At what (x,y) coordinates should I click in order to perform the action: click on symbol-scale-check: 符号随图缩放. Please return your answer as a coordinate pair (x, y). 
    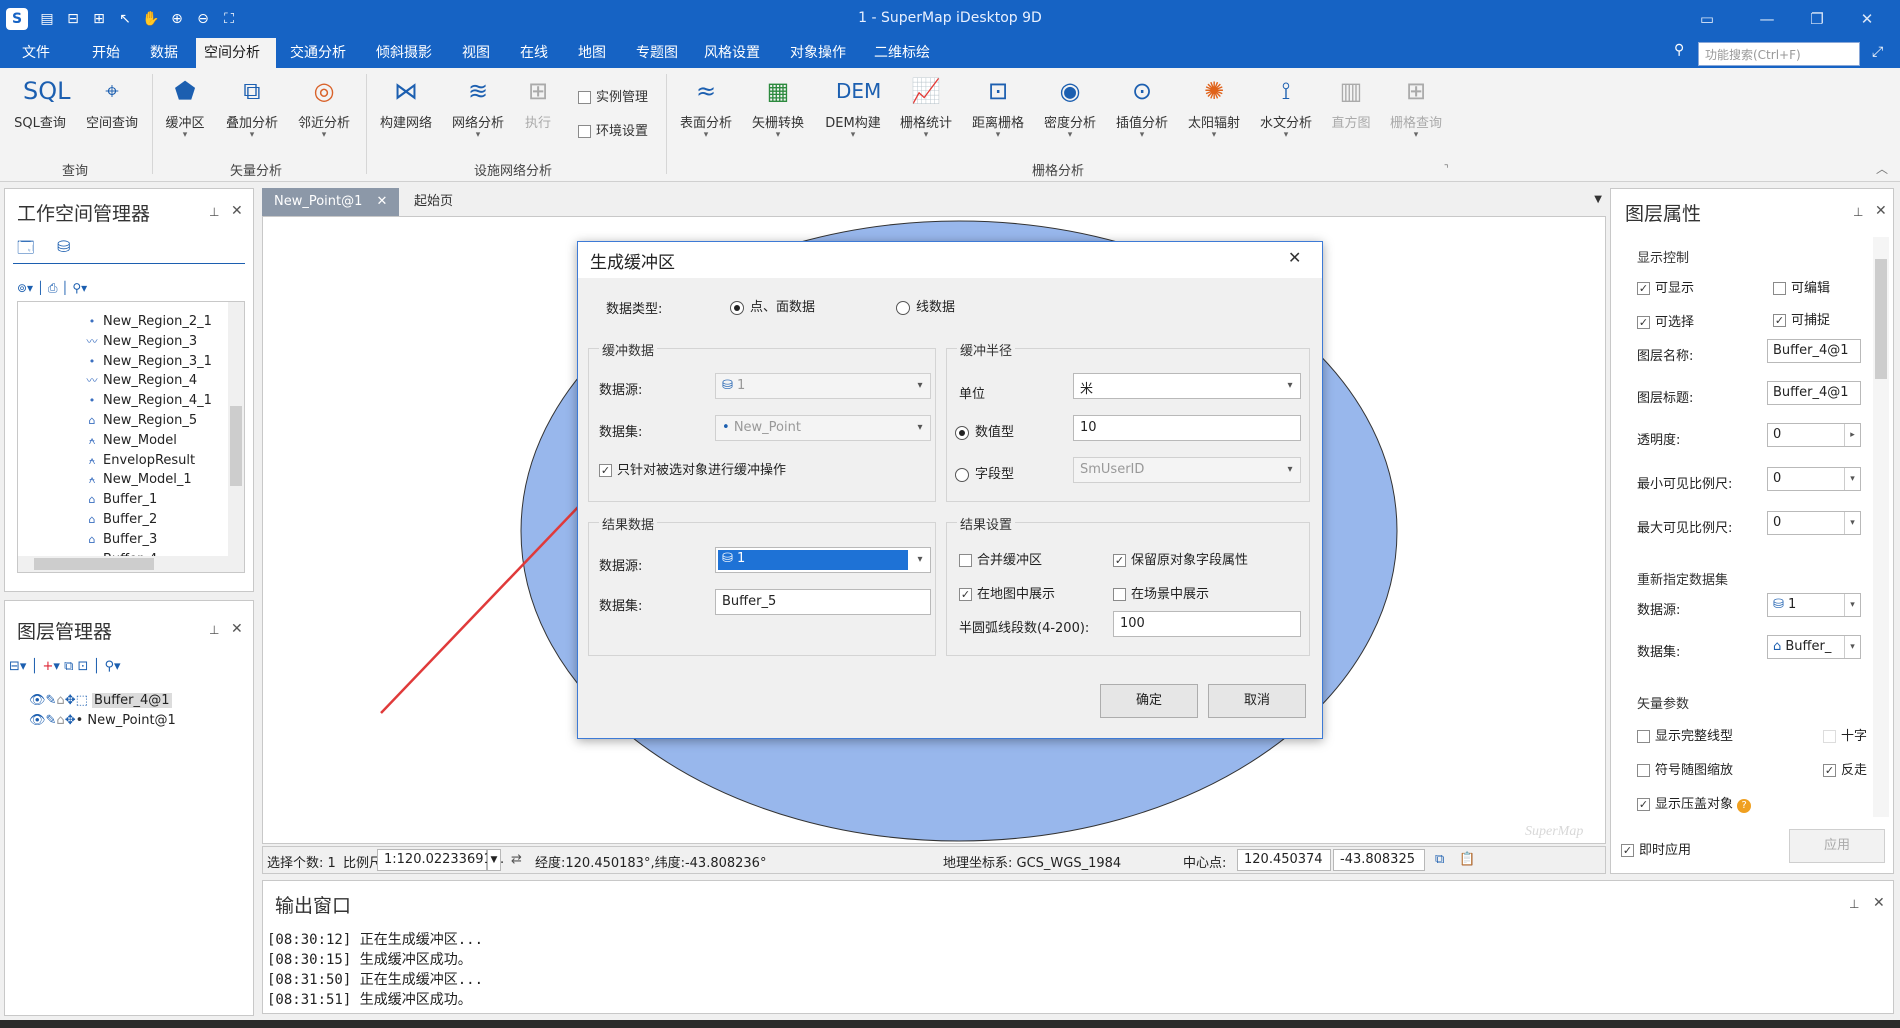
    Looking at the image, I should click on (1685, 768).